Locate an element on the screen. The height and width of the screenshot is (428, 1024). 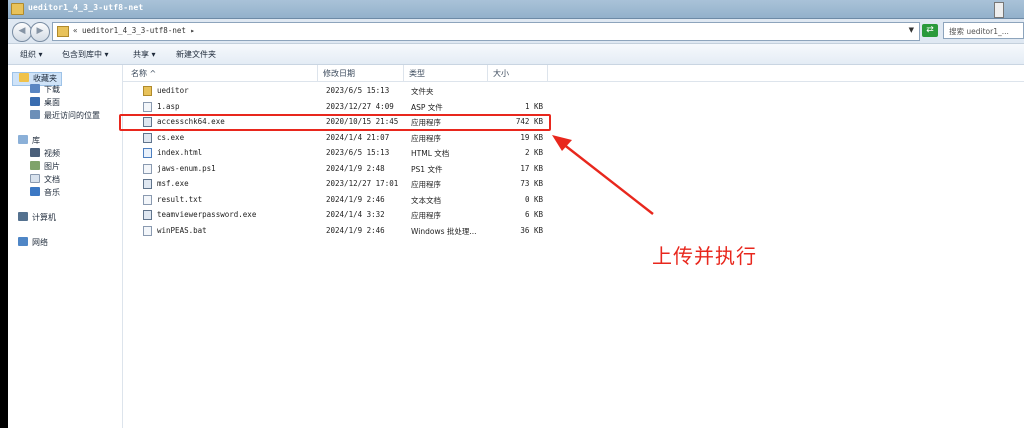
annotation-text: 上传并执行 is located at coordinates (704, 256).